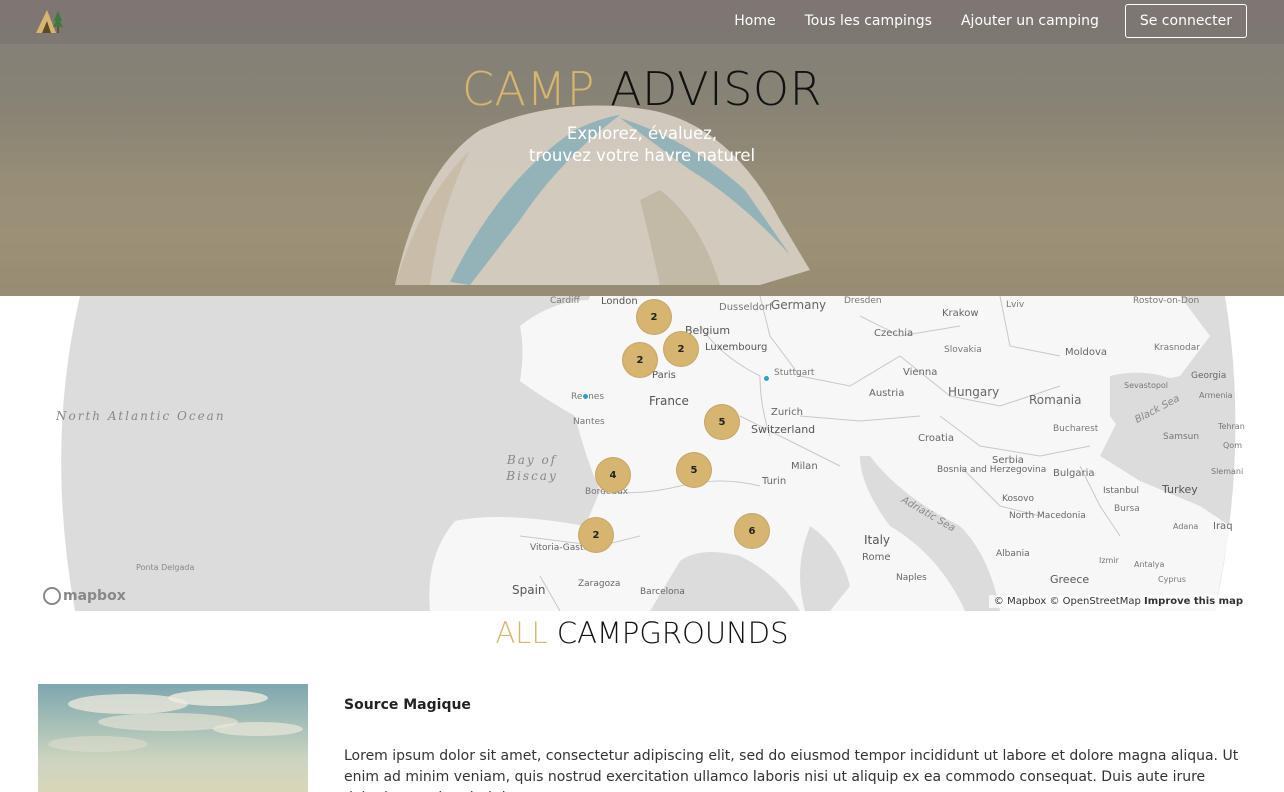  What do you see at coordinates (529, 590) in the screenshot?
I see `map-label-spain: Spain` at bounding box center [529, 590].